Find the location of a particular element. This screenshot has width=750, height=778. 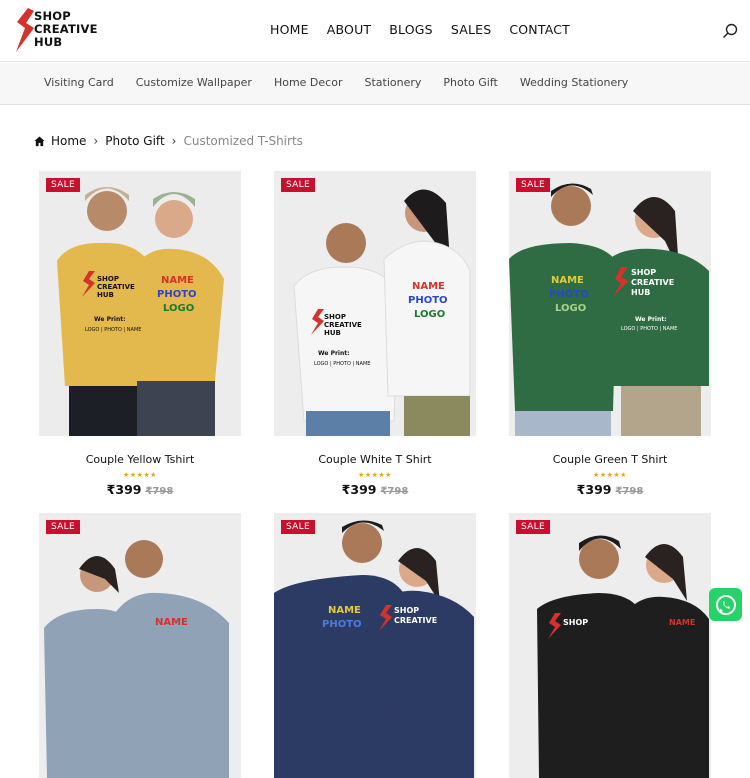

product-photo: SHOP NAME is located at coordinates (610, 645).